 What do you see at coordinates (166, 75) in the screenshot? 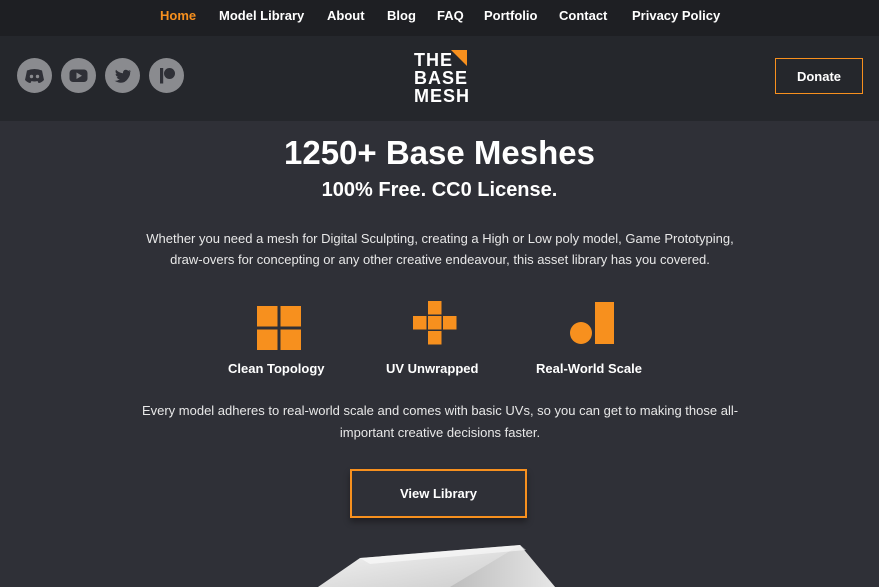
I see `patreon-icon` at bounding box center [166, 75].